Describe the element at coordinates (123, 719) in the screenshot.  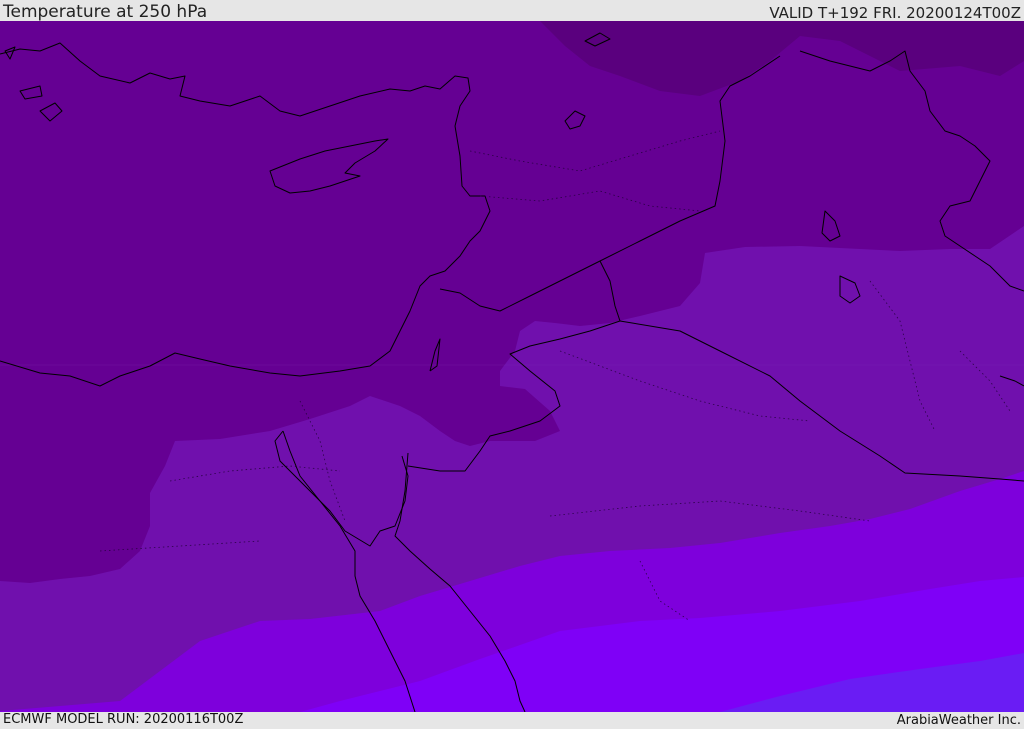
I see `model-run-label: ECMWF MODEL RUN: 20200116T00Z` at that location.